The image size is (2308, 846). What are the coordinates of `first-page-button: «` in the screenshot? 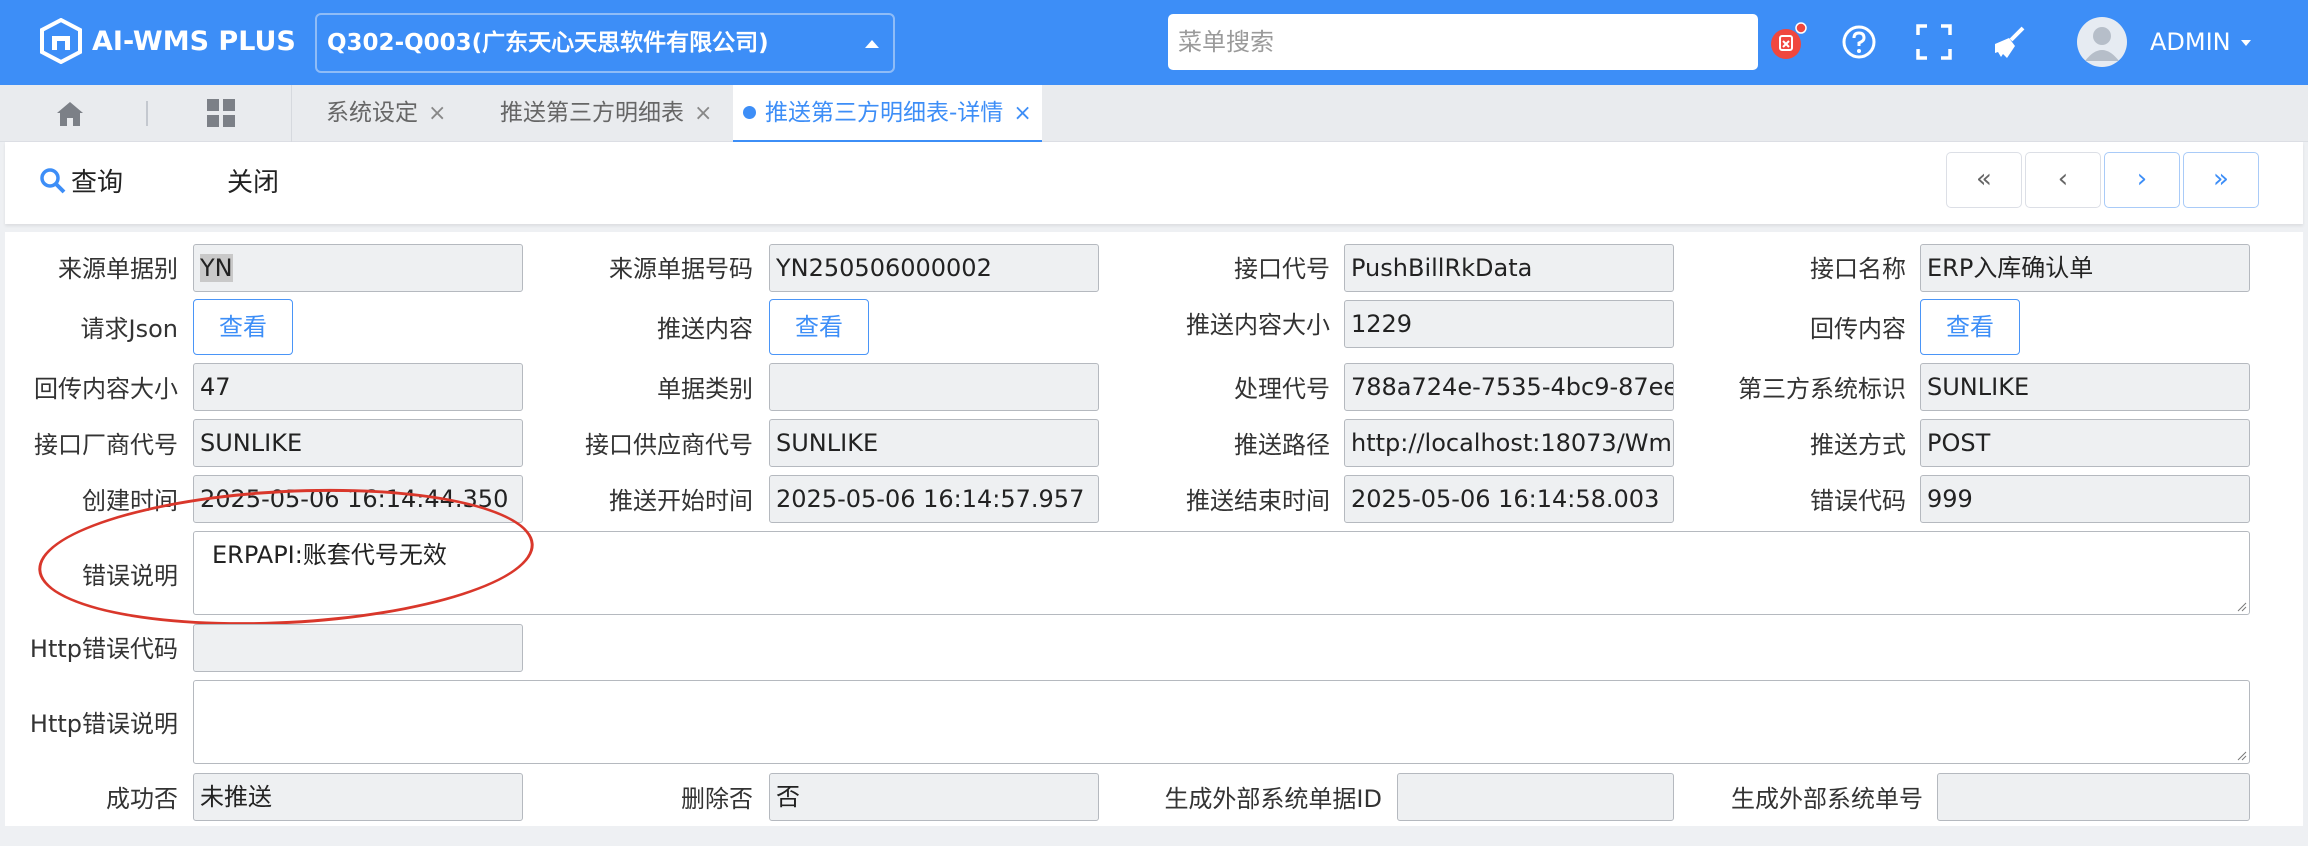 It's located at (1984, 180).